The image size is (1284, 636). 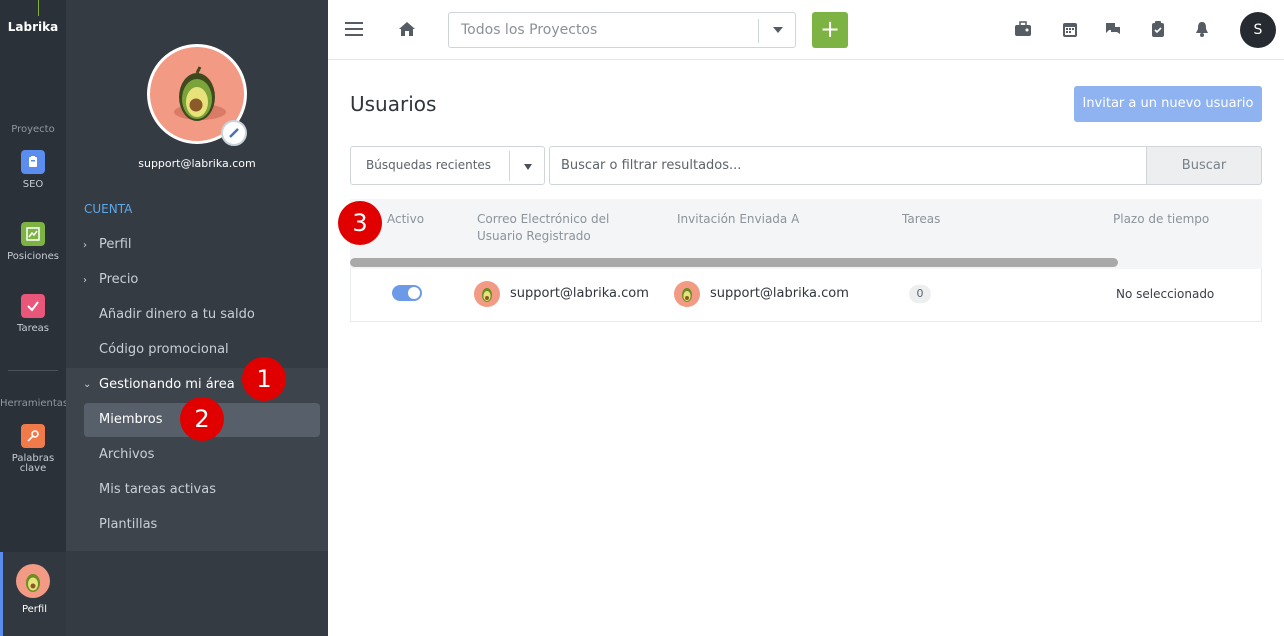 What do you see at coordinates (118, 279) in the screenshot?
I see `sidebar-item-precio: Precio` at bounding box center [118, 279].